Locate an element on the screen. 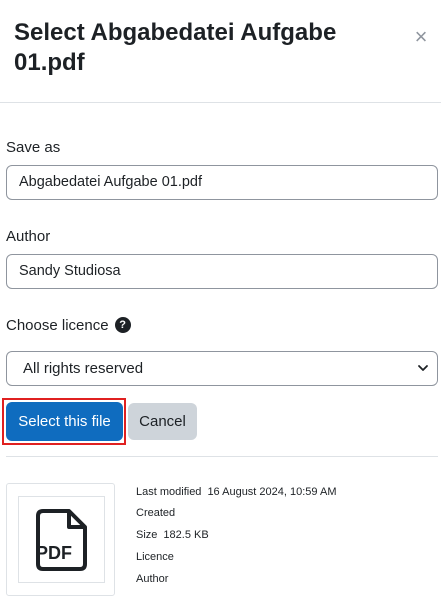 This screenshot has width=441, height=601. close-icon: × is located at coordinates (421, 37).